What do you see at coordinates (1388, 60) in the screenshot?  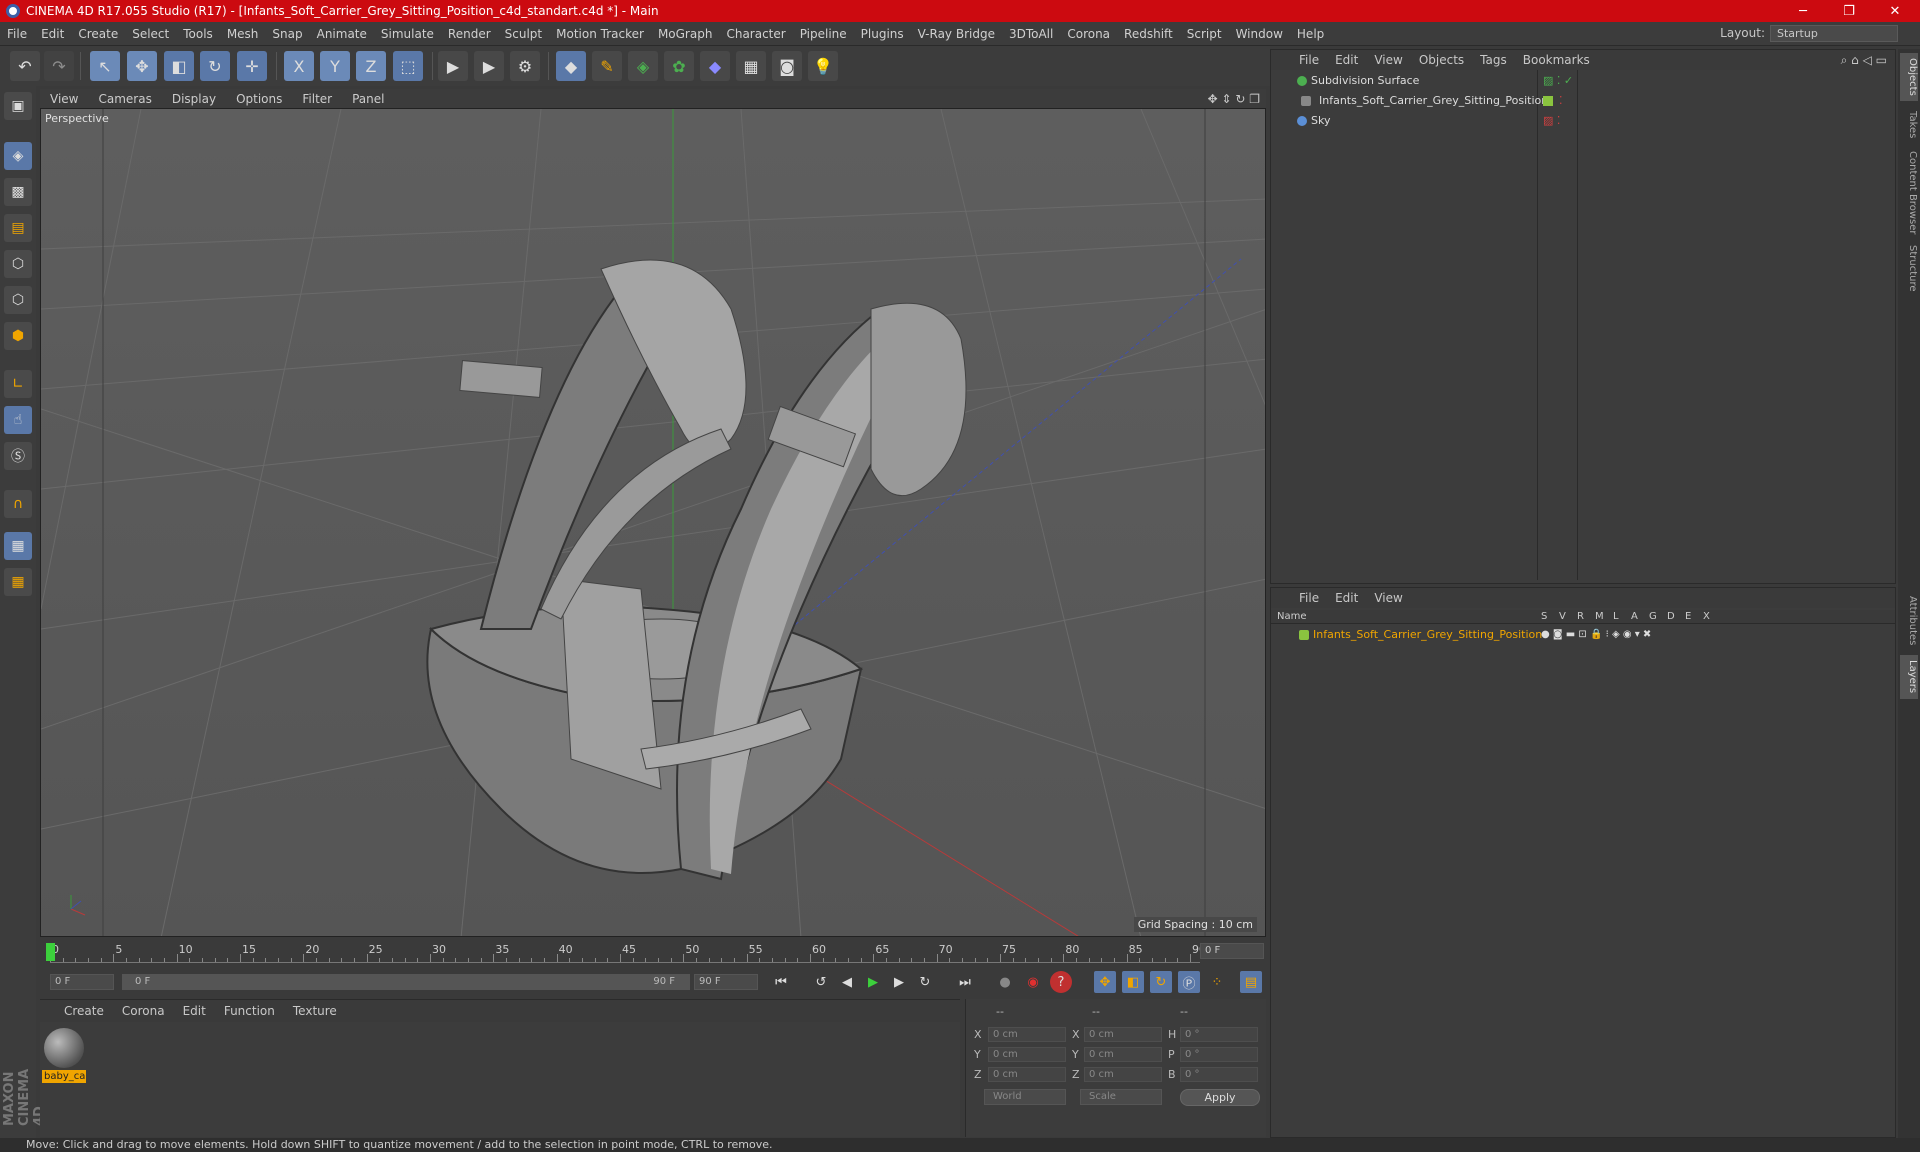 I see `obj-menu-view: View` at bounding box center [1388, 60].